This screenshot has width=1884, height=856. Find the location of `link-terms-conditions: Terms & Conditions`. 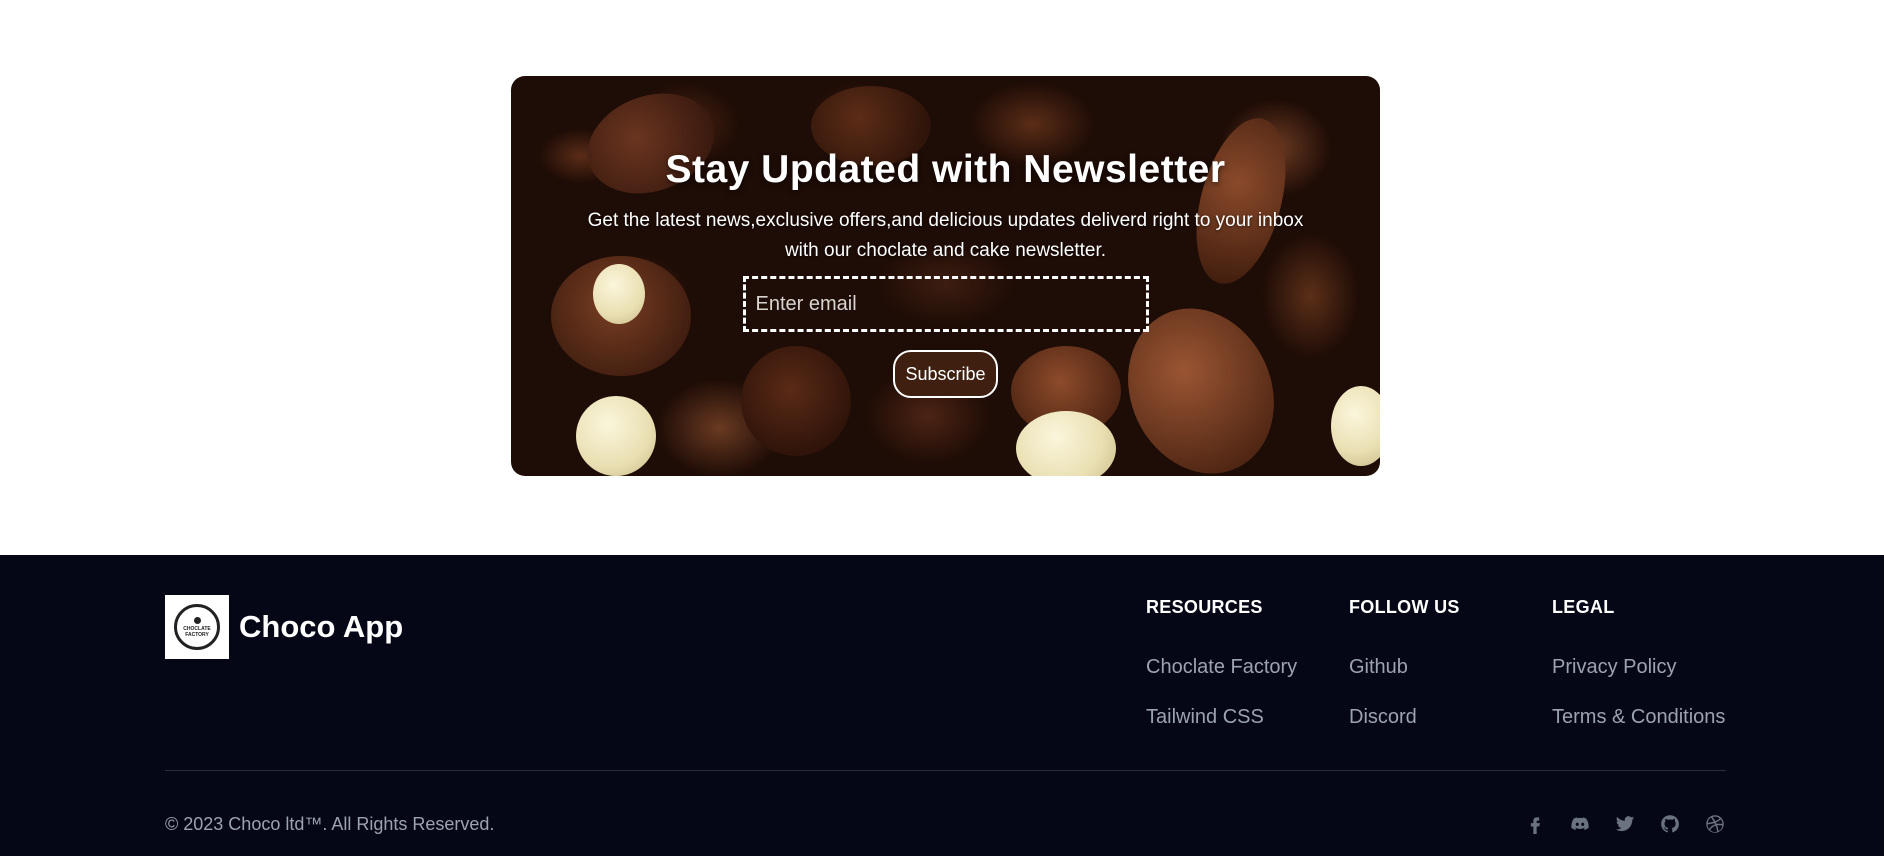

link-terms-conditions: Terms & Conditions is located at coordinates (1638, 717).